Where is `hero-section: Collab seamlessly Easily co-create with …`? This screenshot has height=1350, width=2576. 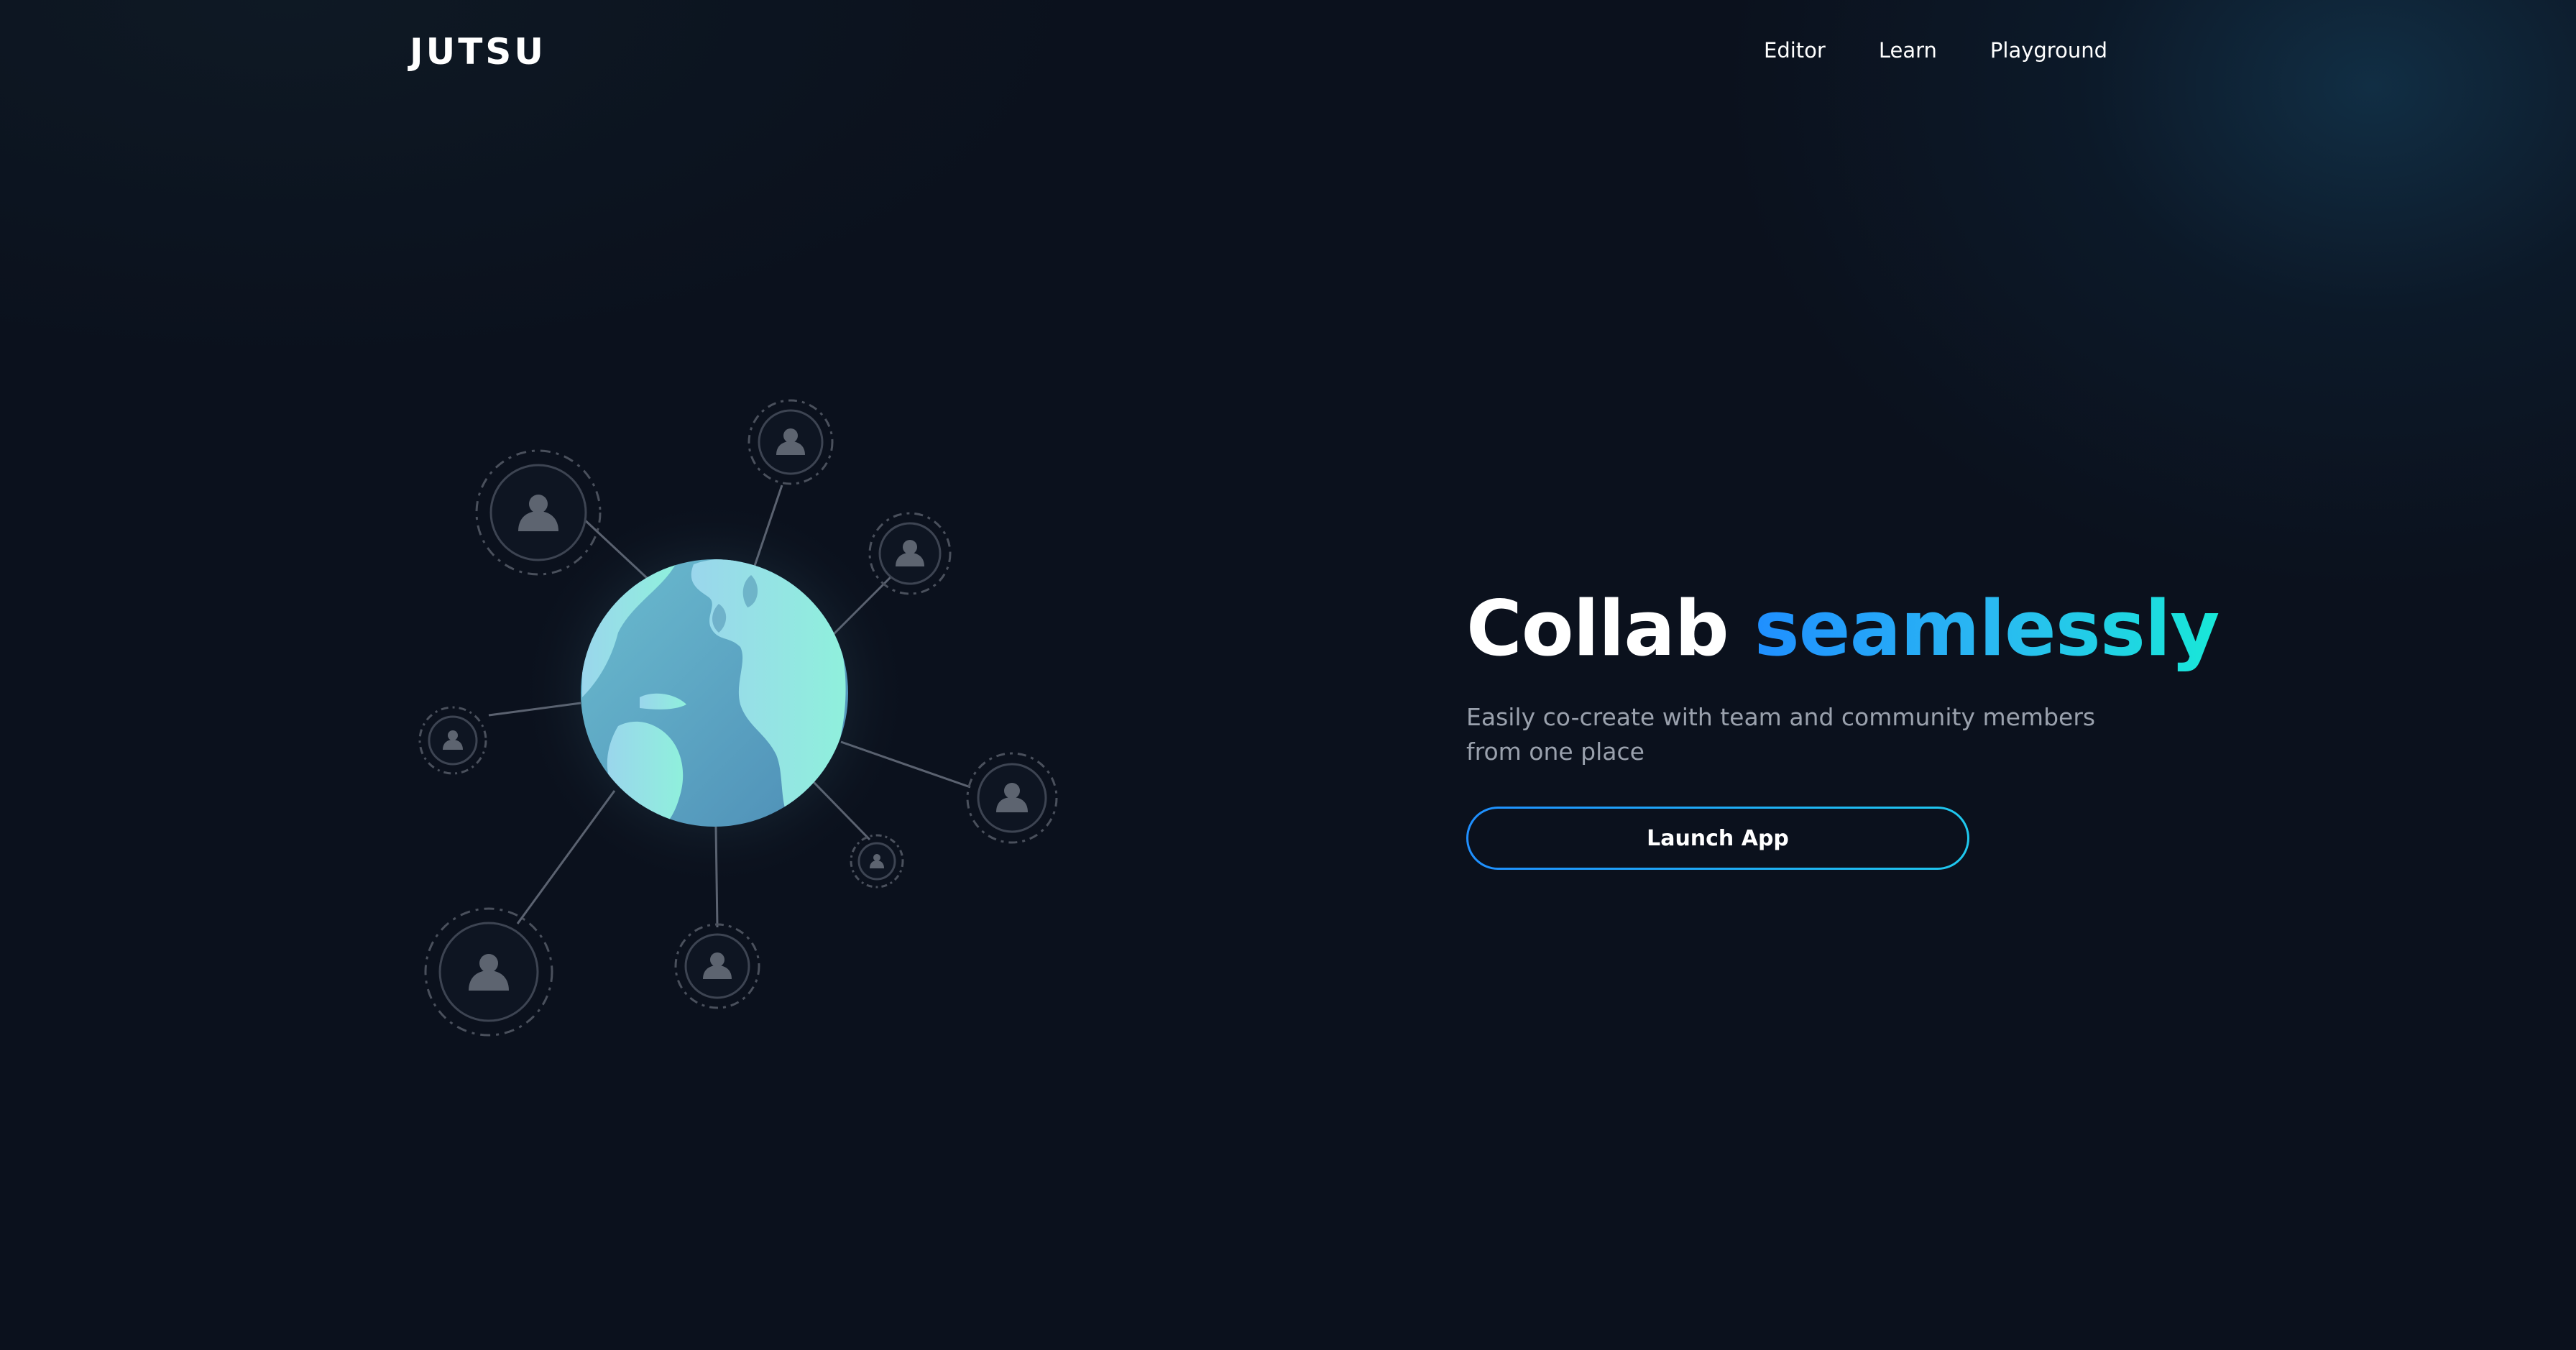 hero-section: Collab seamlessly Easily co-create with … is located at coordinates (1843, 726).